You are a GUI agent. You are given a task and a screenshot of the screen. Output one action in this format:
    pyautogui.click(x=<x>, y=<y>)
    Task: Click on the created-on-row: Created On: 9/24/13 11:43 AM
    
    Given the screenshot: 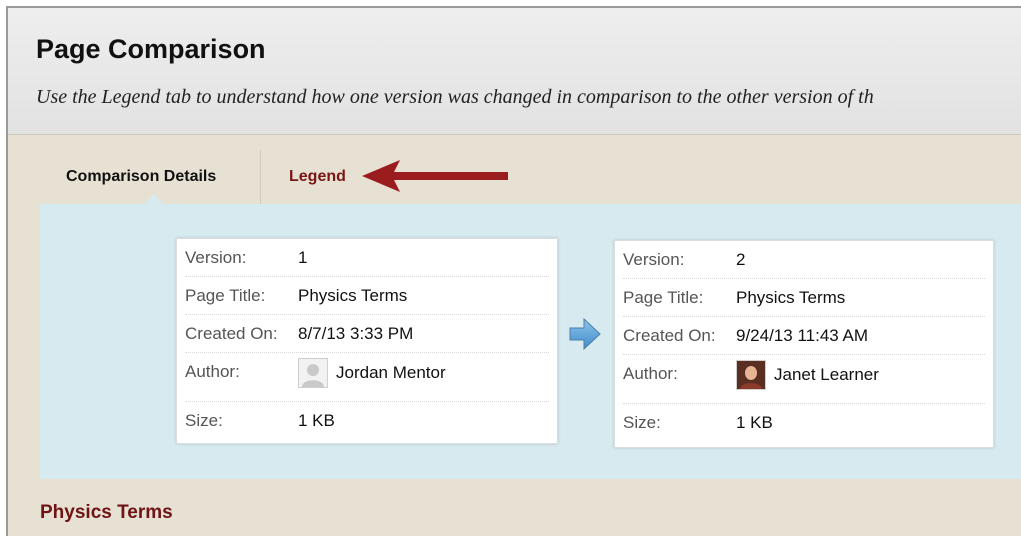 What is the action you would take?
    pyautogui.click(x=804, y=336)
    